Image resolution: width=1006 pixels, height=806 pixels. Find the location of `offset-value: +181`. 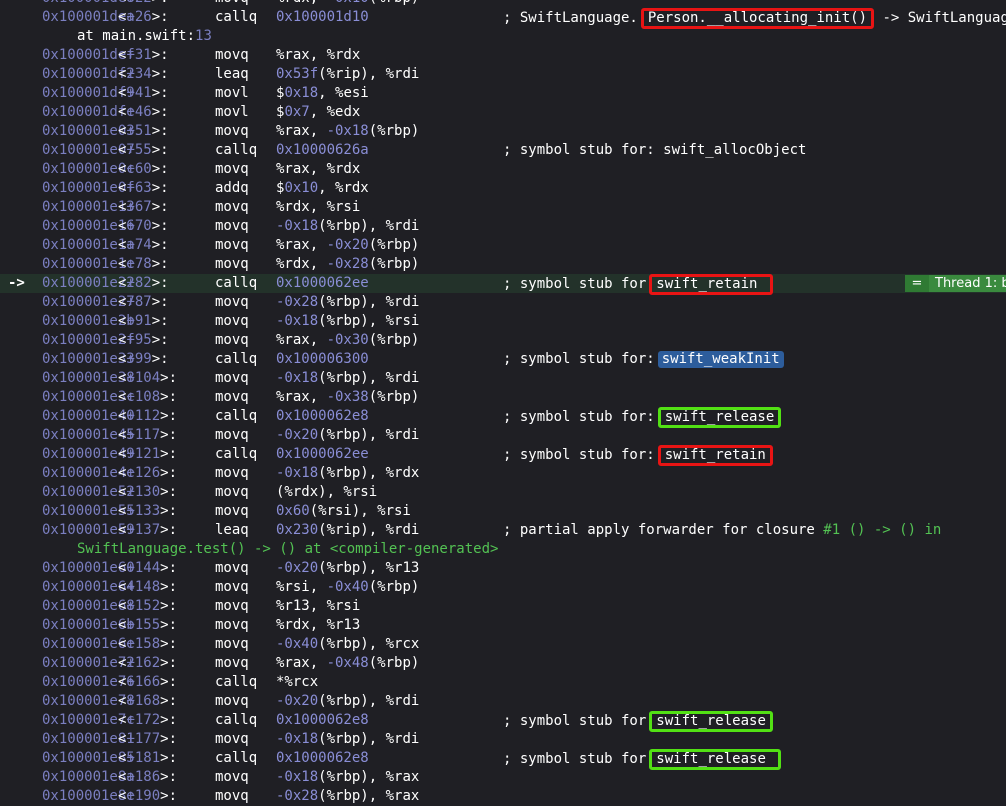

offset-value: +181 is located at coordinates (143, 758).